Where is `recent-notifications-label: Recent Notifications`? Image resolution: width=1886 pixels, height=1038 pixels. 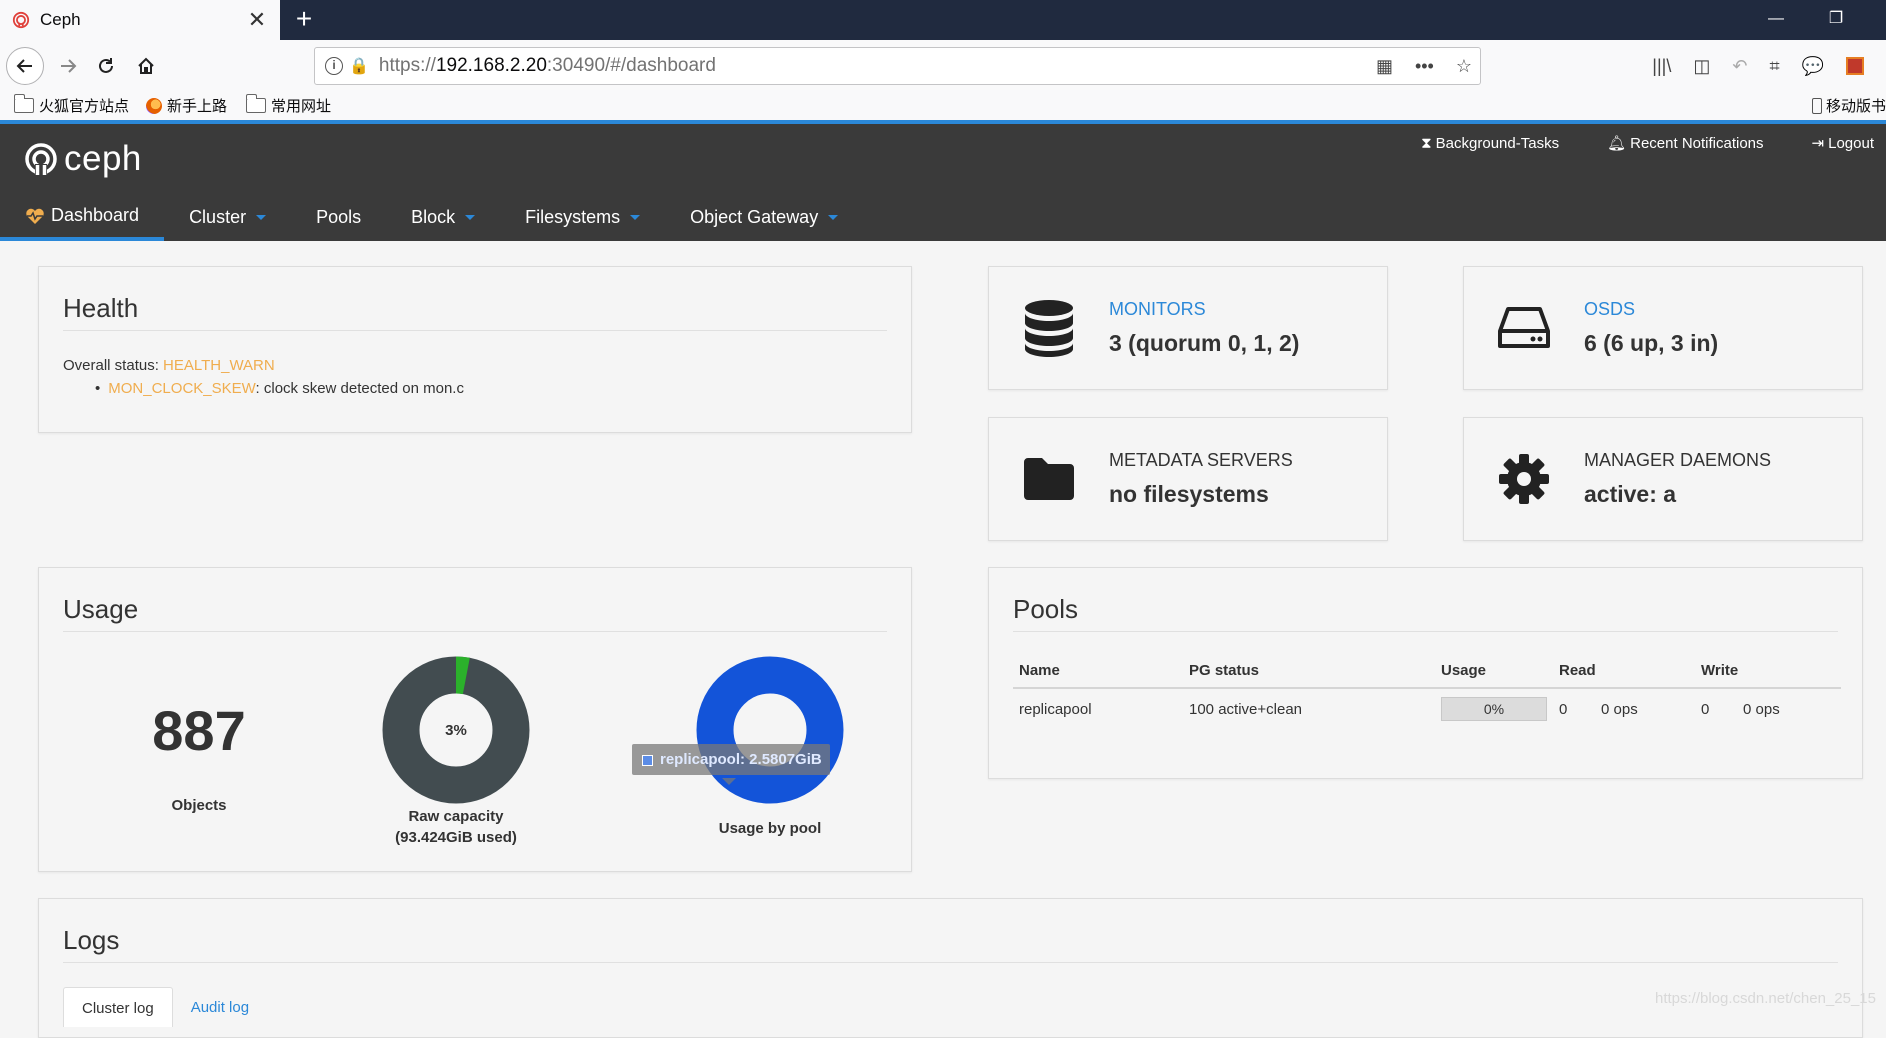 recent-notifications-label: Recent Notifications is located at coordinates (1696, 143).